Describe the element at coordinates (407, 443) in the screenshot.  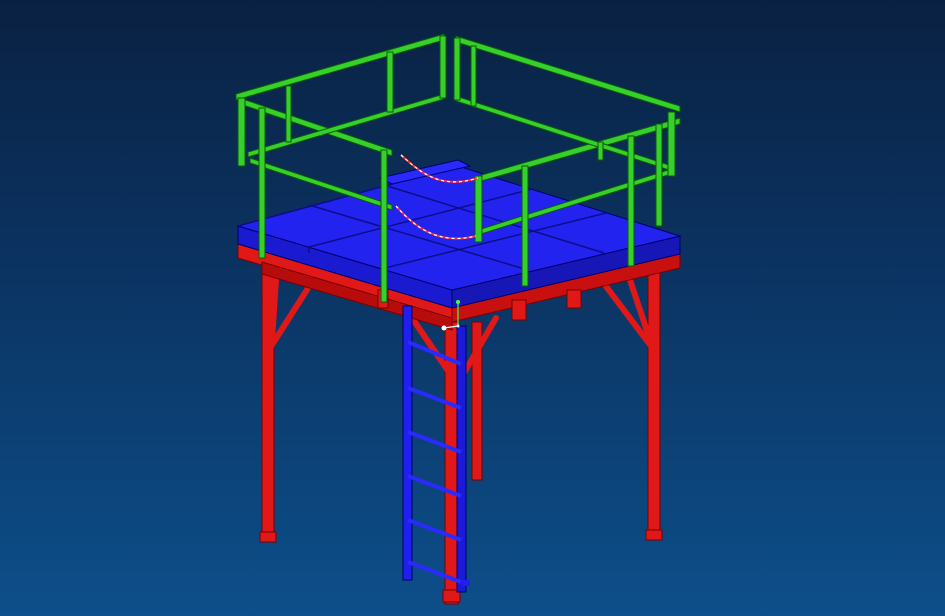
I see `ladder-stringer-left` at that location.